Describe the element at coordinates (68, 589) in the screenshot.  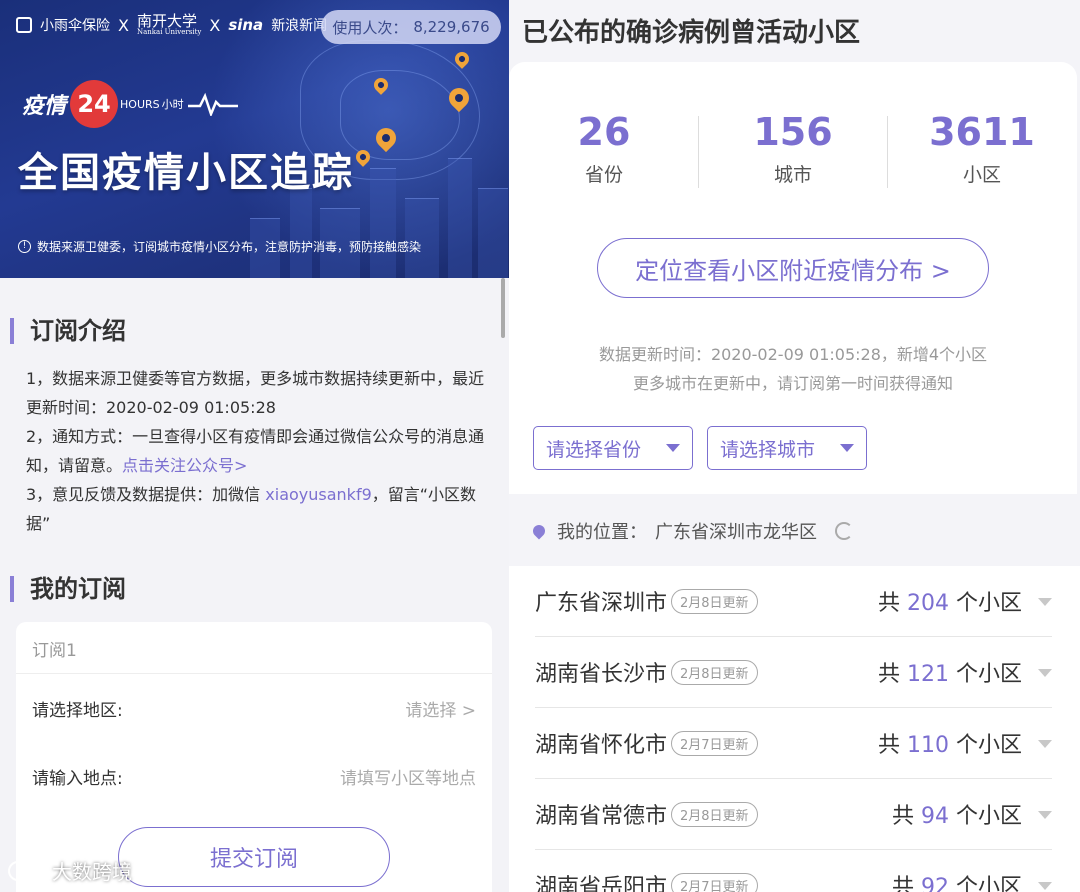
I see `my-subscription-title: 我的订阅` at that location.